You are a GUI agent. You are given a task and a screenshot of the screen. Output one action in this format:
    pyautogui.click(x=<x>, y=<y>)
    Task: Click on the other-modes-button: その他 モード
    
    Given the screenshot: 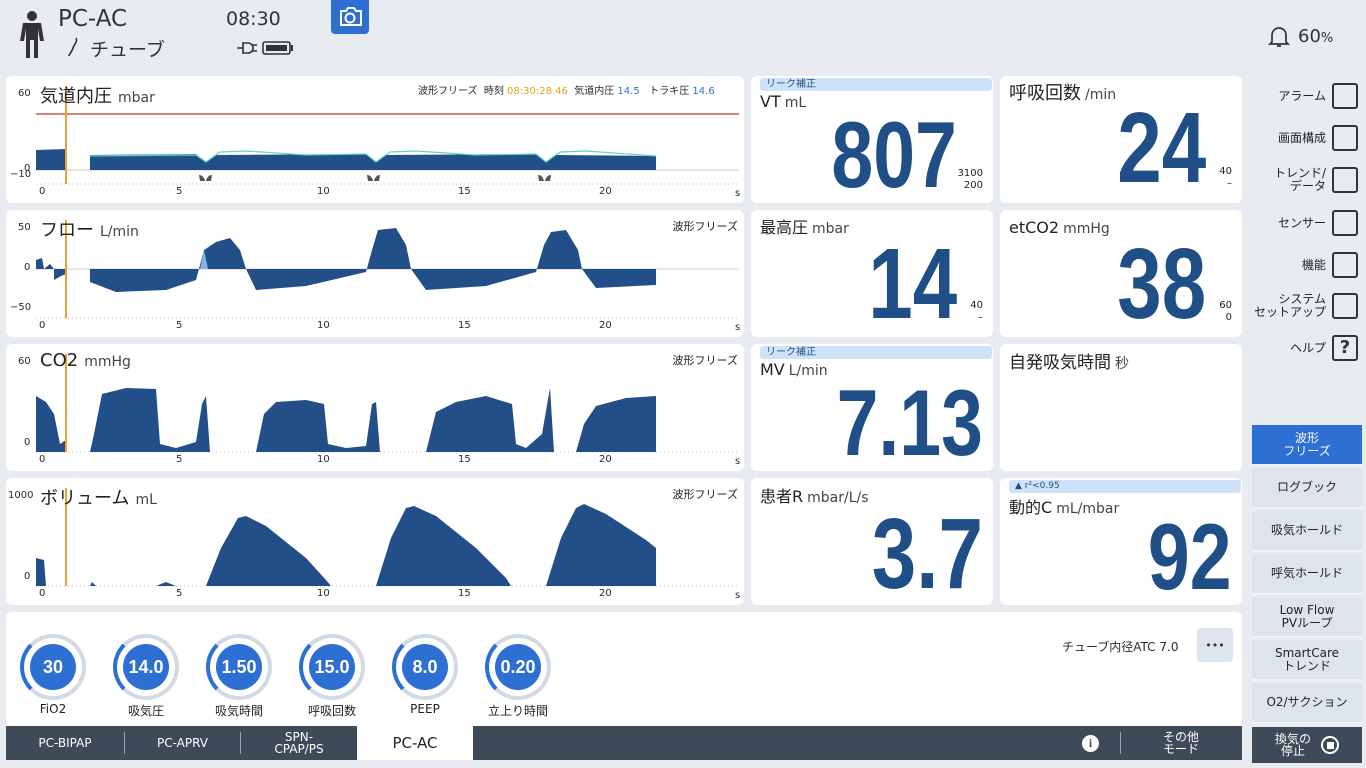 What is the action you would take?
    pyautogui.click(x=1181, y=743)
    